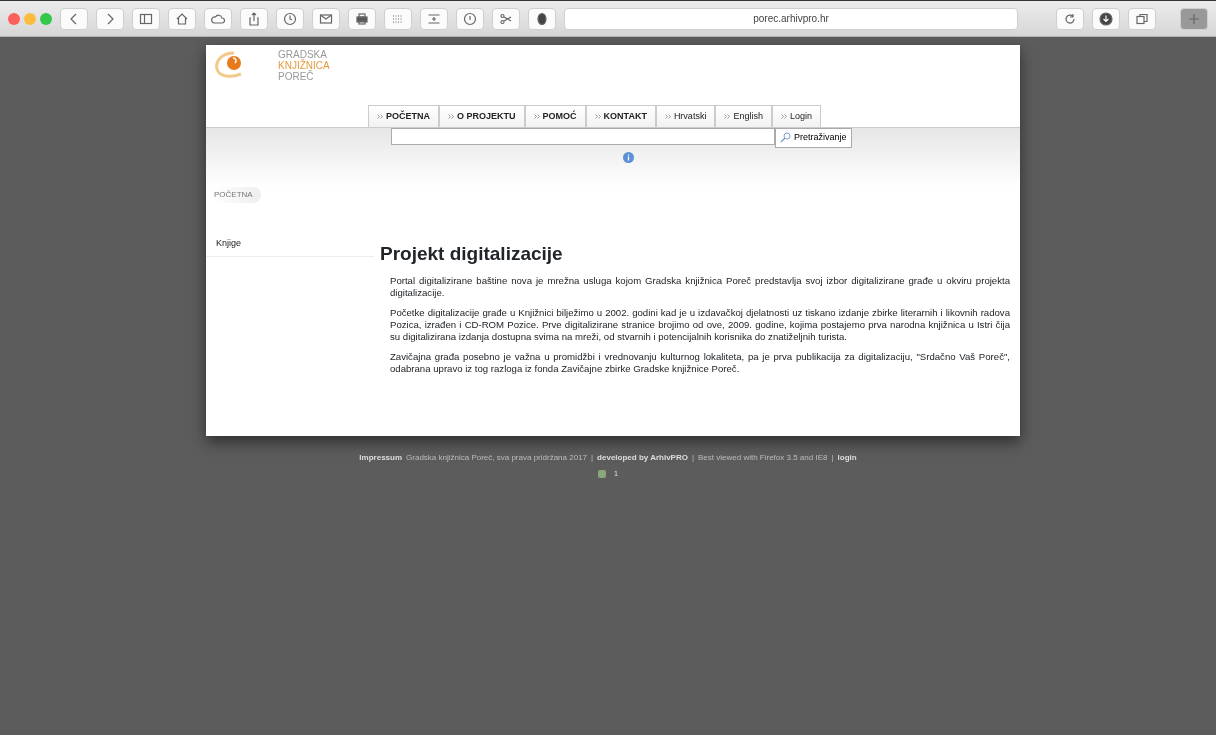  I want to click on sidebar-icon, so click(146, 18).